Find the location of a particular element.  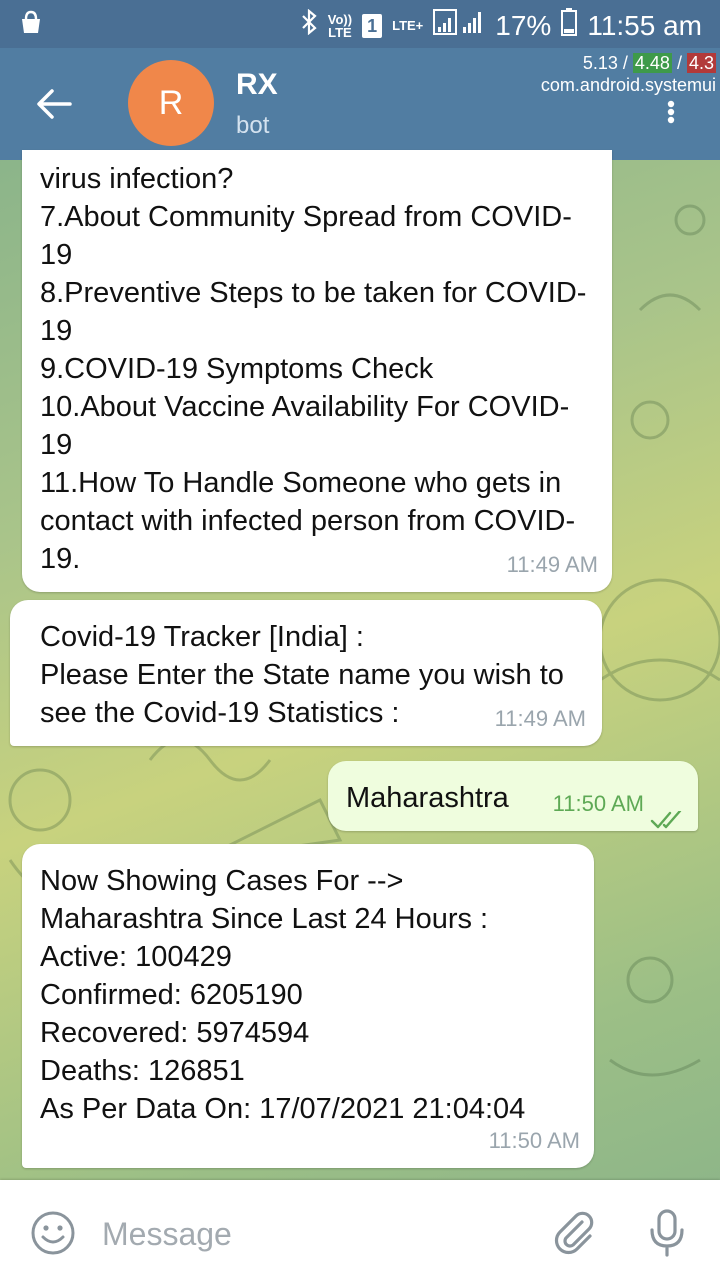

shopping-bag-icon is located at coordinates (31, 25).